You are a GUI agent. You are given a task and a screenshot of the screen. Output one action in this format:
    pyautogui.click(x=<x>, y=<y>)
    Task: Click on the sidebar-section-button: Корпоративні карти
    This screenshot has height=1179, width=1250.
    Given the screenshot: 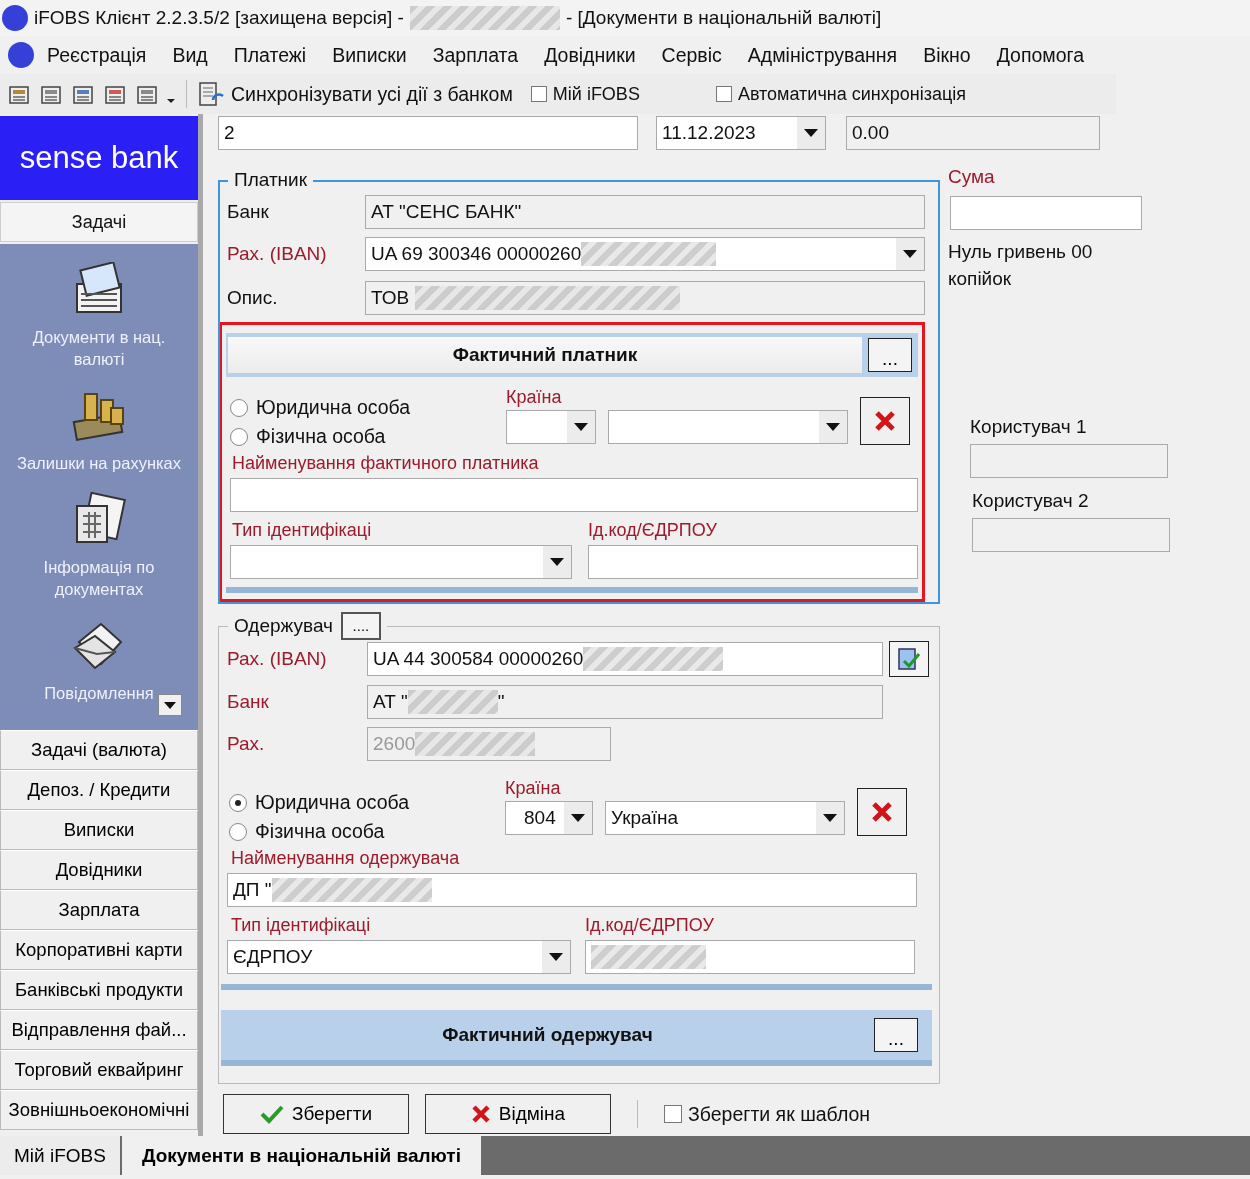 What is the action you would take?
    pyautogui.click(x=99, y=950)
    